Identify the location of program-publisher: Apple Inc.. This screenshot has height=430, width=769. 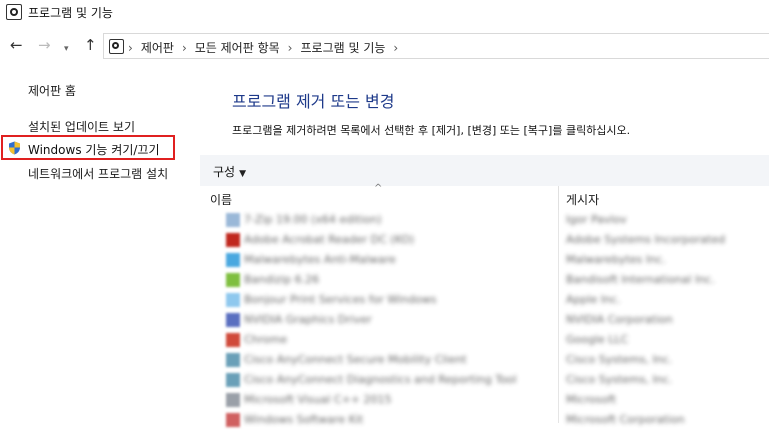
(593, 299).